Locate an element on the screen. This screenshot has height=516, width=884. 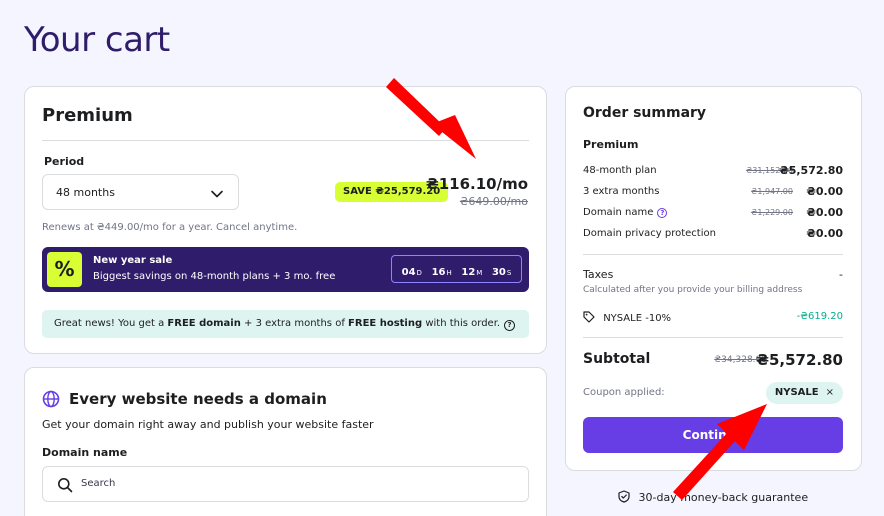
coupon-chip: NYSALE × is located at coordinates (804, 393).